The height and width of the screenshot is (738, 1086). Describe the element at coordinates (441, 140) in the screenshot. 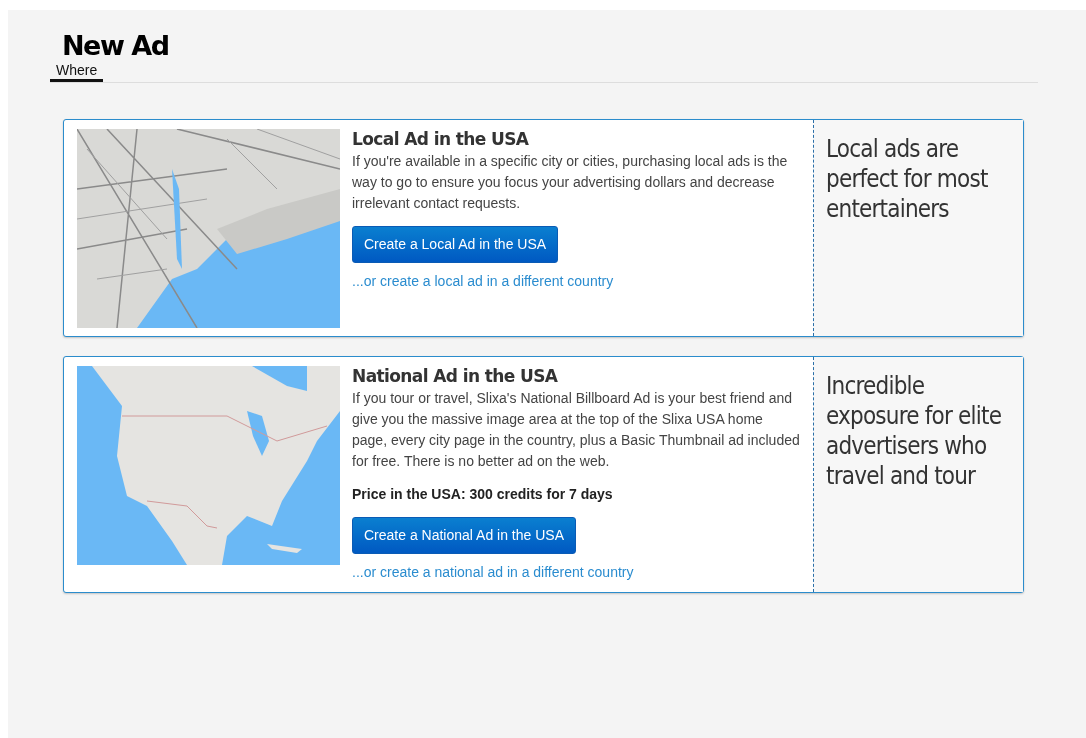

I see `ad-title: Local Ad in the USA` at that location.